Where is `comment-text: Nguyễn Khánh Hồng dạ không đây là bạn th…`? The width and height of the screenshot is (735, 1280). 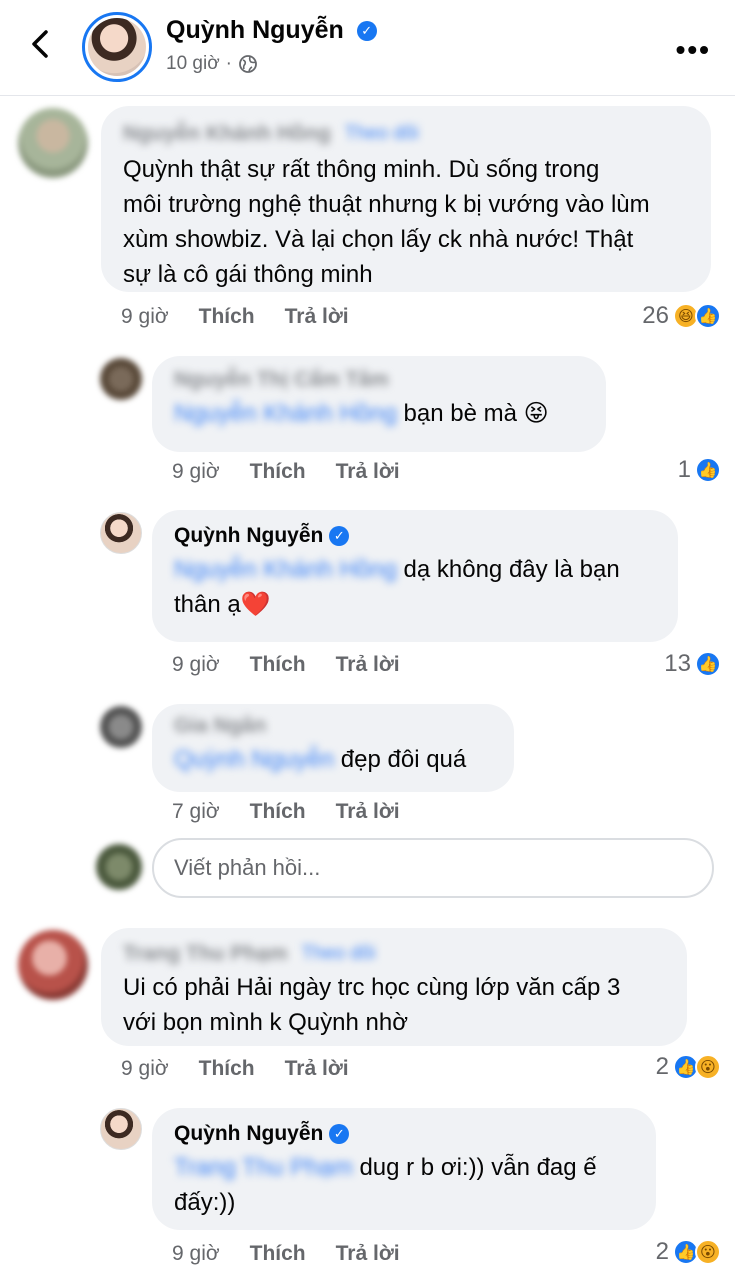 comment-text: Nguyễn Khánh Hồng dạ không đây là bạn th… is located at coordinates (397, 587).